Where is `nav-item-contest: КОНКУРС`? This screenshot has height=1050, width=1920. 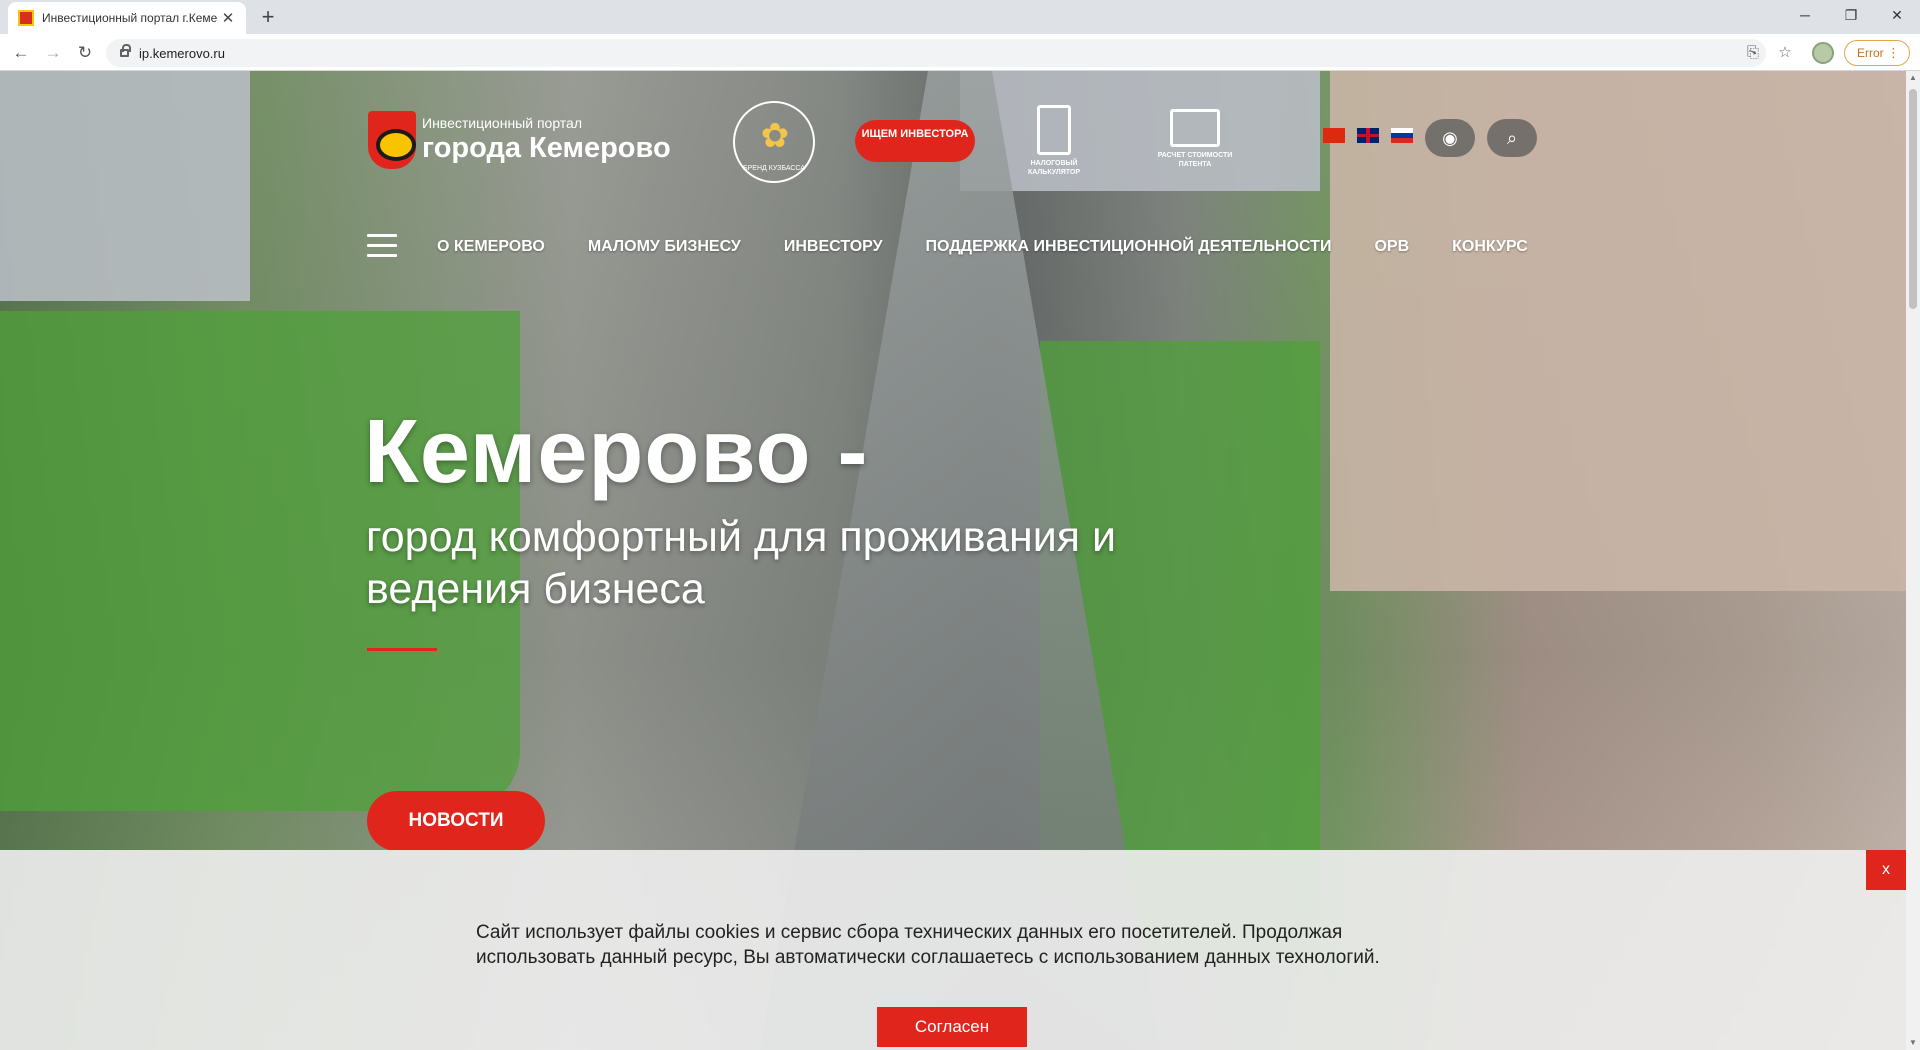 nav-item-contest: КОНКУРС is located at coordinates (1490, 247).